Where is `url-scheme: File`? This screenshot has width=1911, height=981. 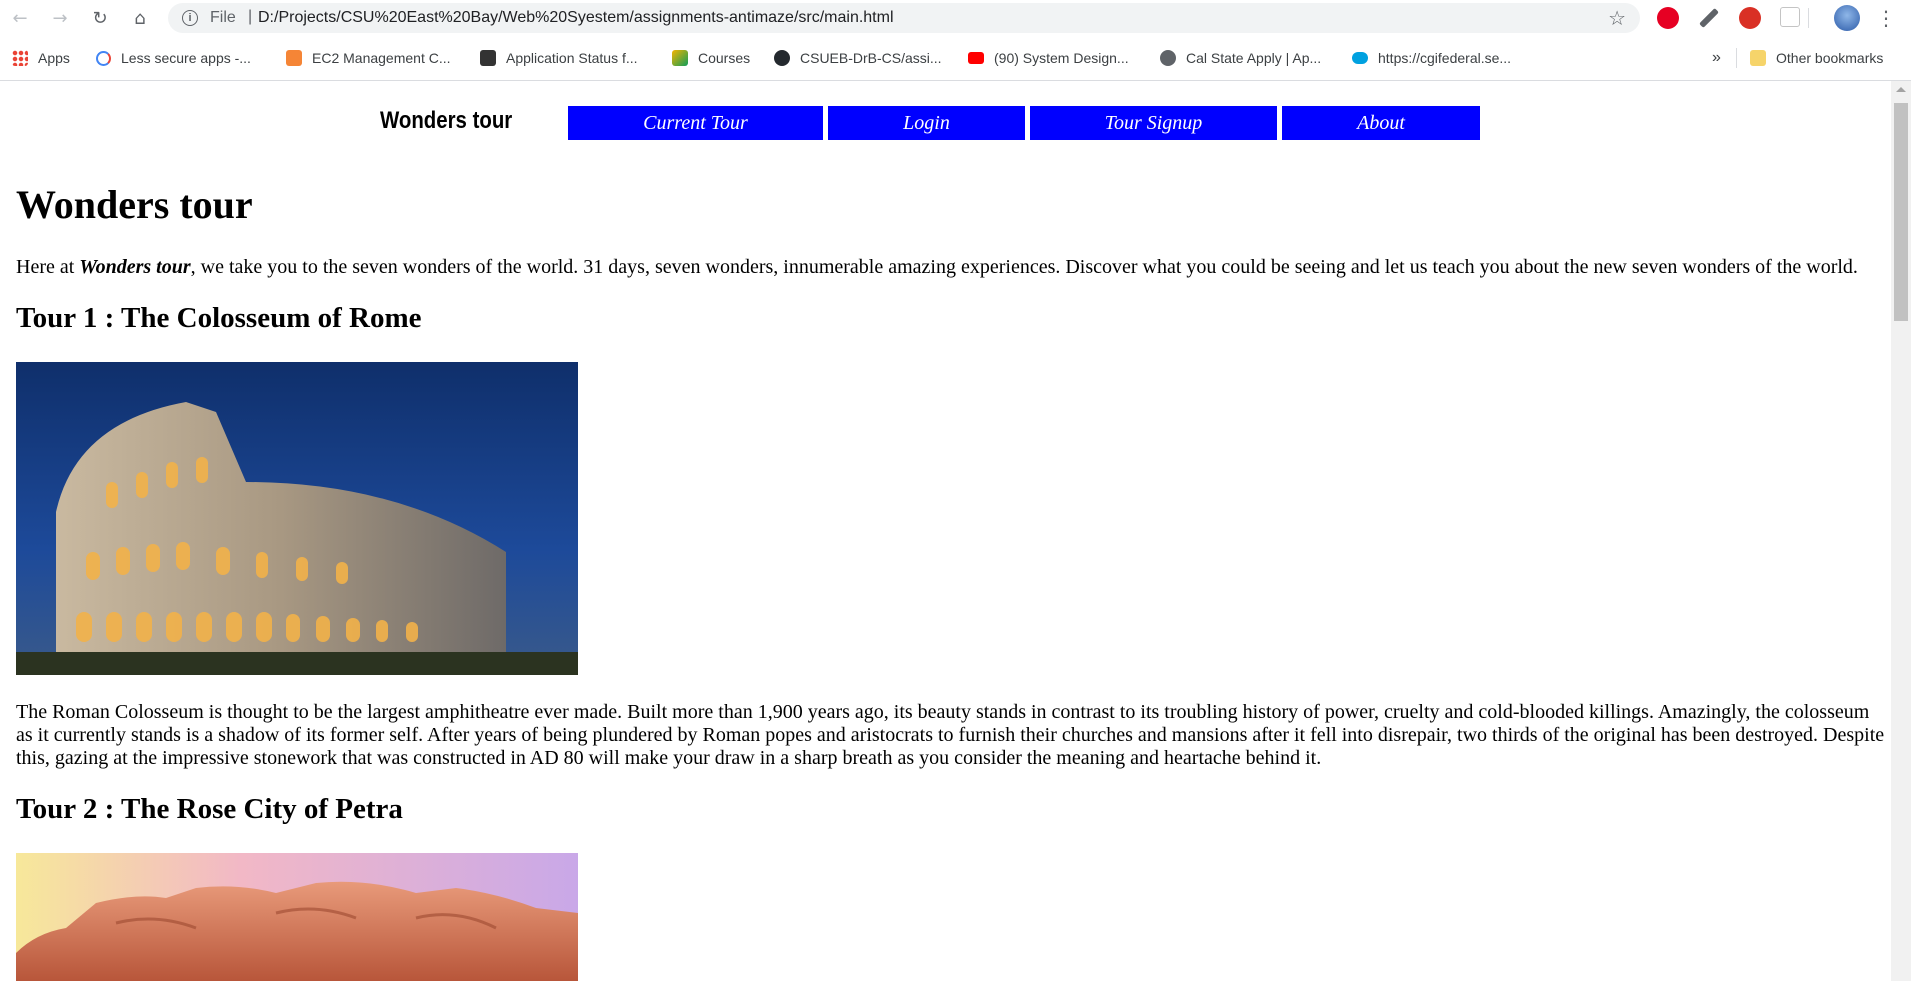 url-scheme: File is located at coordinates (223, 17).